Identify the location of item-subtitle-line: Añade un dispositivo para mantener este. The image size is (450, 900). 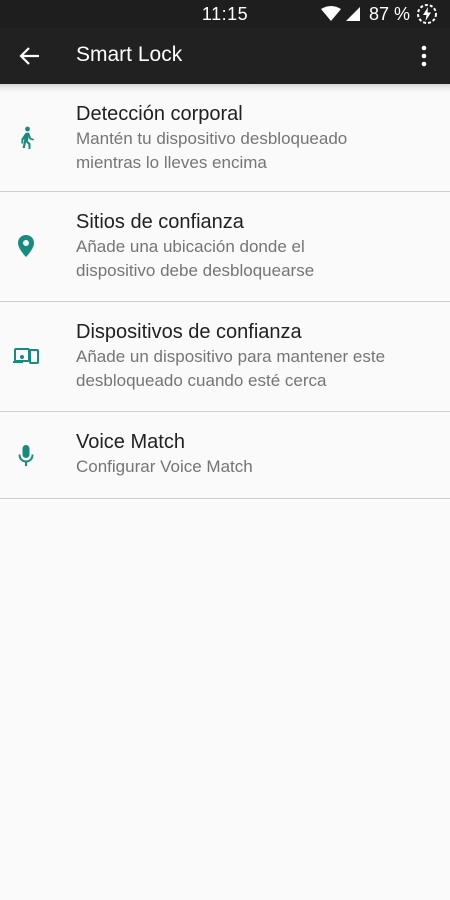
(231, 356).